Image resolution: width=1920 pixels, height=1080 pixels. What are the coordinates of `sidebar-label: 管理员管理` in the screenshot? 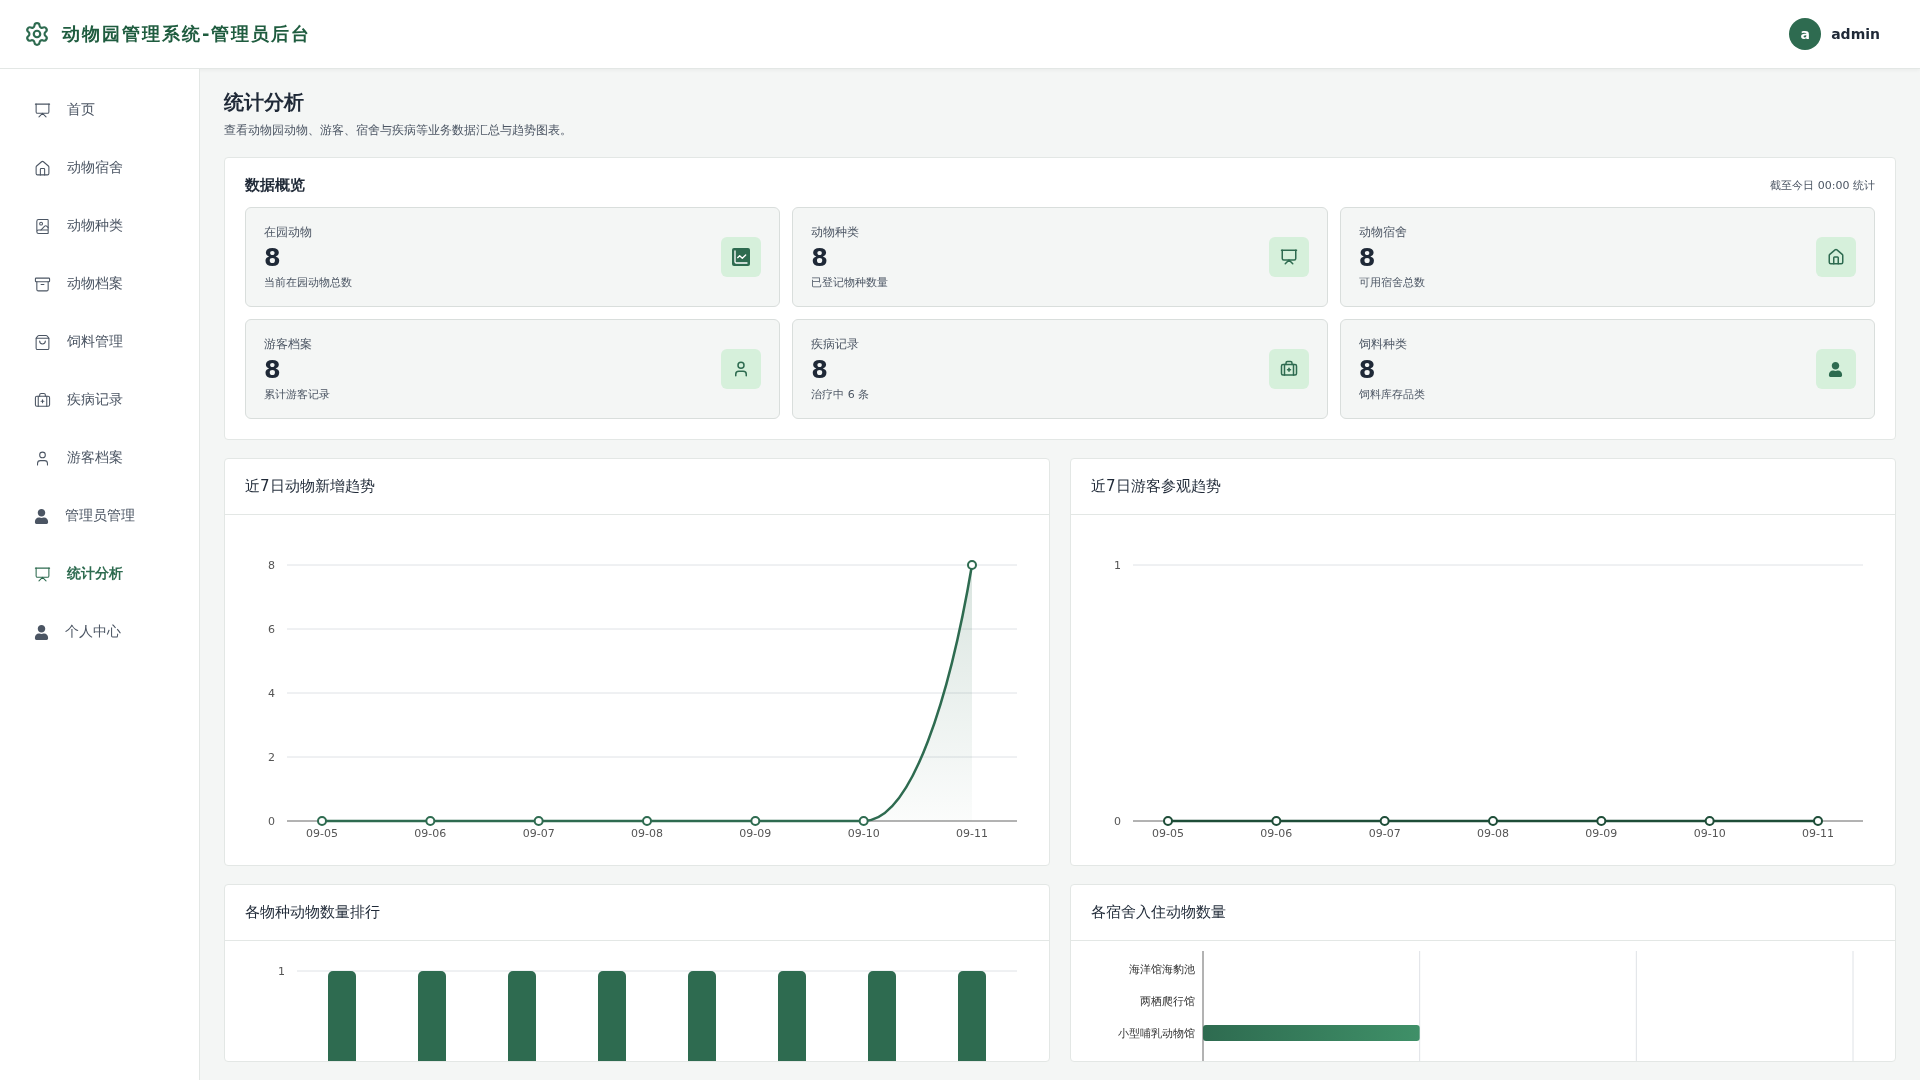 It's located at (100, 516).